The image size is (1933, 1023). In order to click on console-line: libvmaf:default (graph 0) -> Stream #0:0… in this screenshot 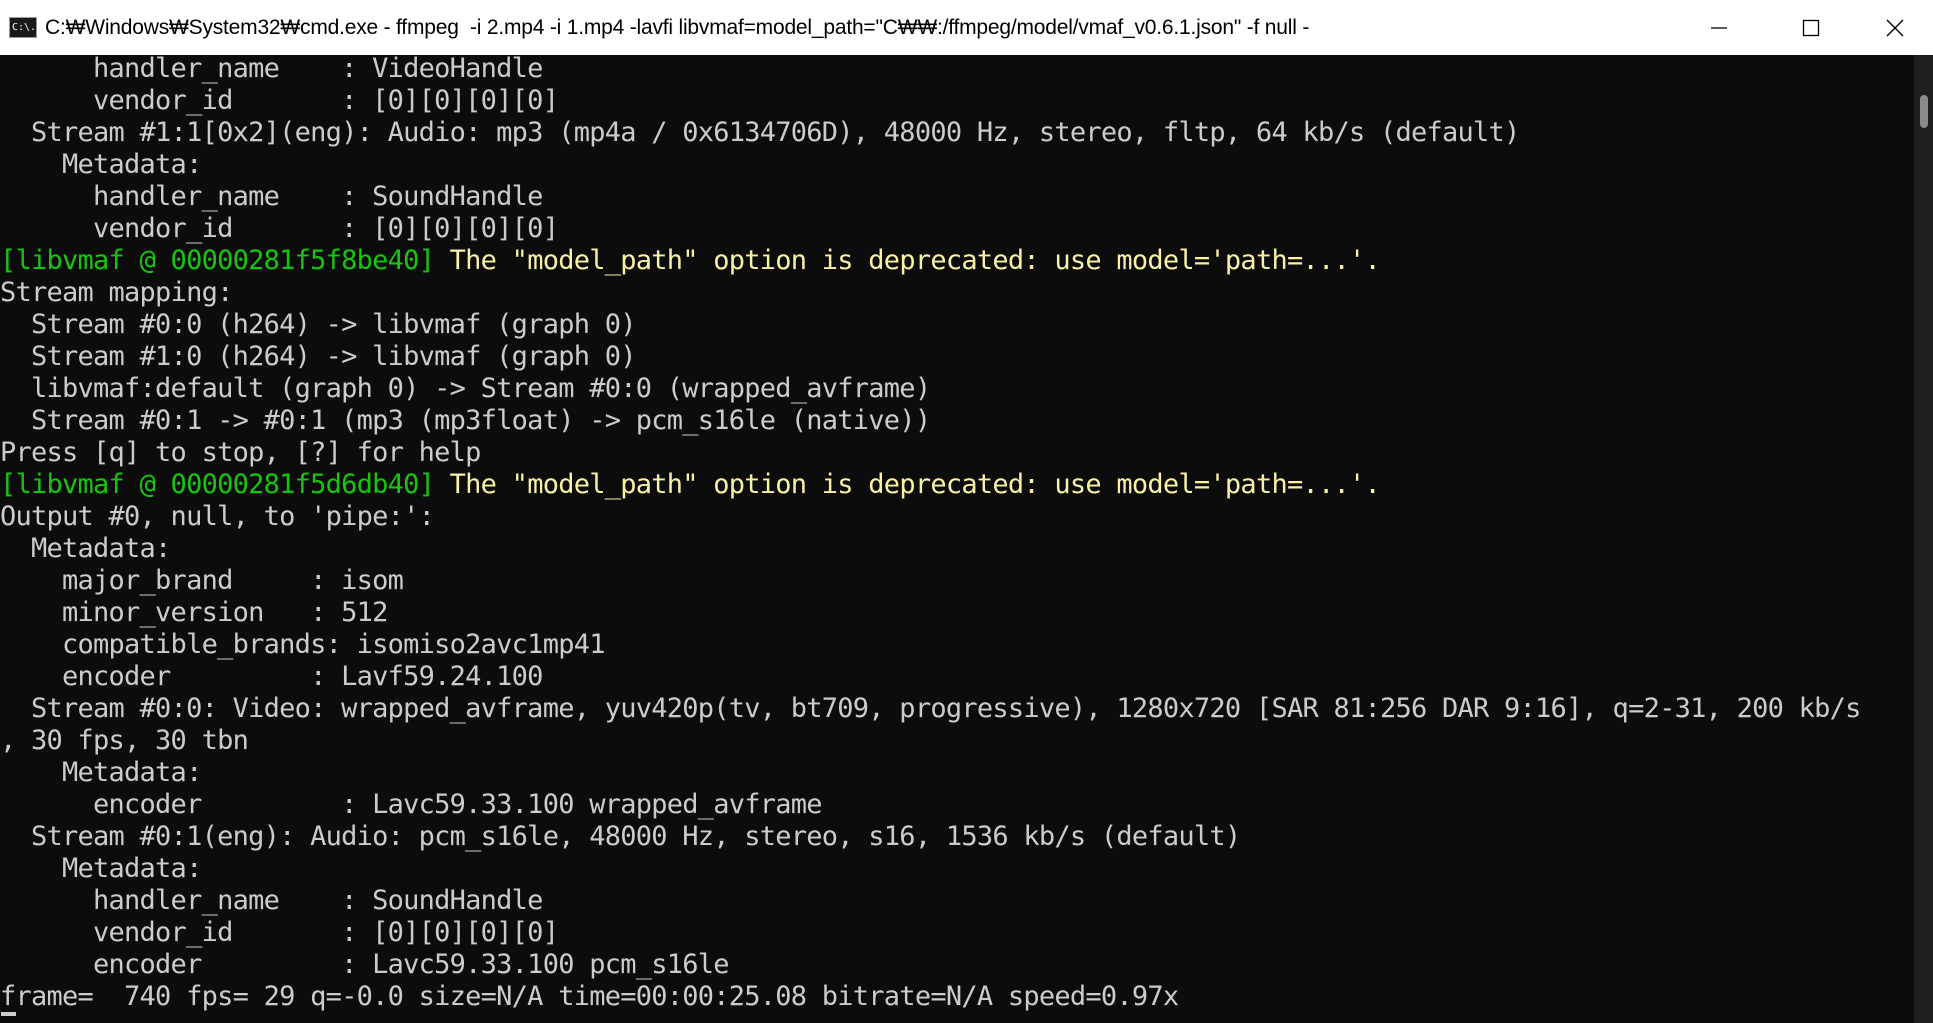, I will do `click(465, 388)`.